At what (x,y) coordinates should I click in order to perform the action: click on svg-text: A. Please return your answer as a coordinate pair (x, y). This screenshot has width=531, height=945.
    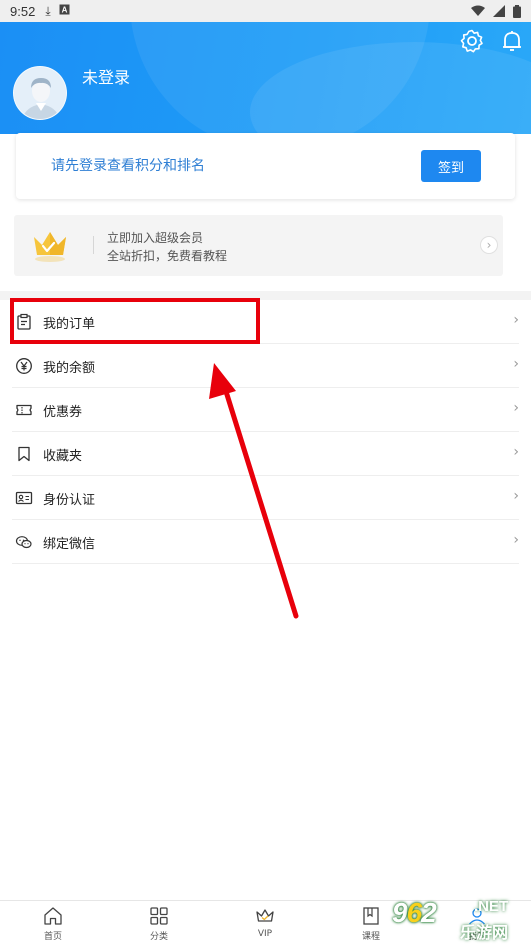
    Looking at the image, I should click on (64, 10).